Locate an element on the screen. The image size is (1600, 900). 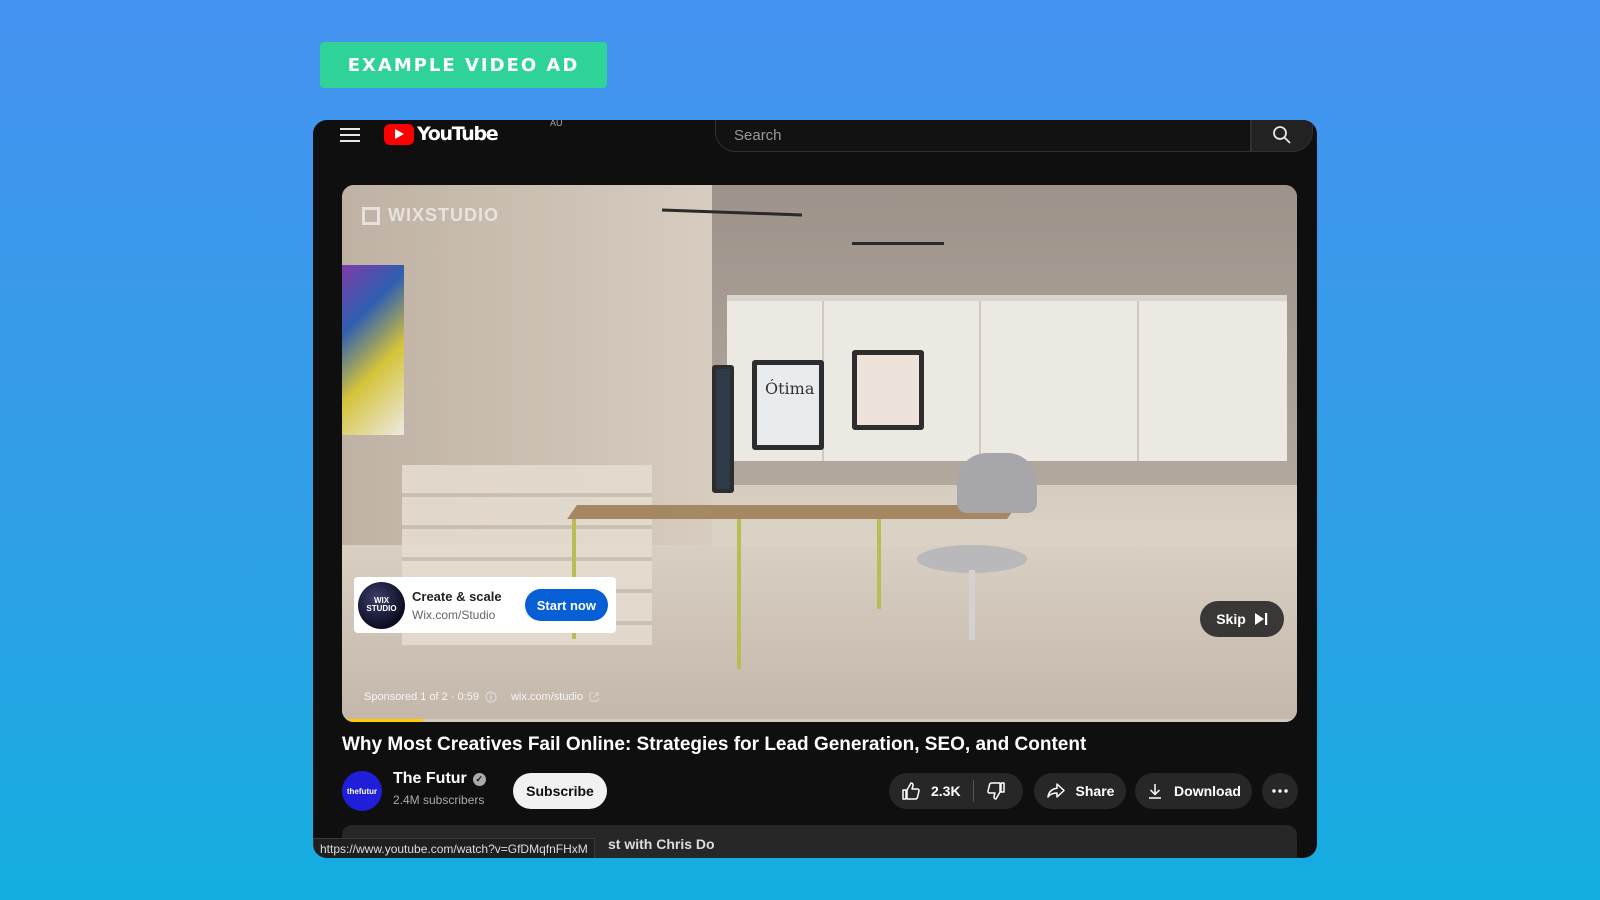
external-link-icon is located at coordinates (594, 697).